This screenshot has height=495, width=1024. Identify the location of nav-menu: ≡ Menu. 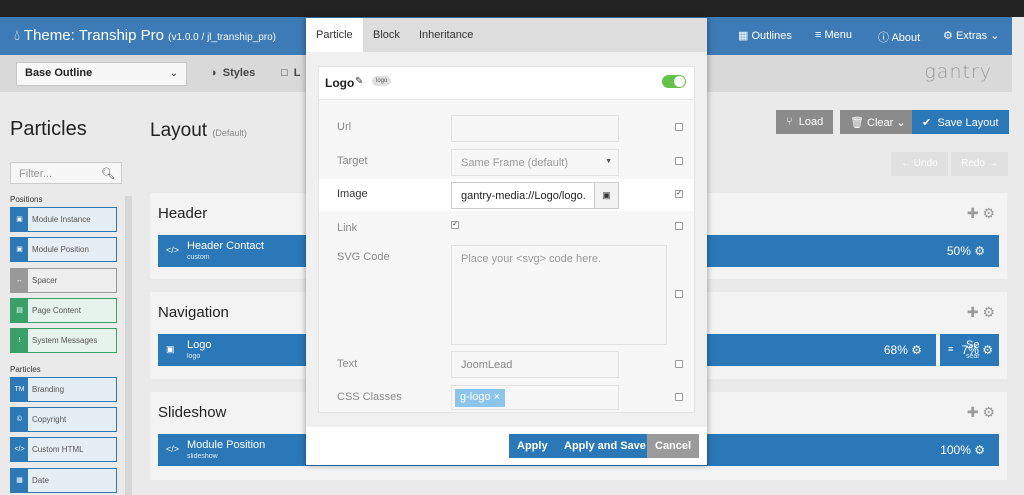
(833, 35).